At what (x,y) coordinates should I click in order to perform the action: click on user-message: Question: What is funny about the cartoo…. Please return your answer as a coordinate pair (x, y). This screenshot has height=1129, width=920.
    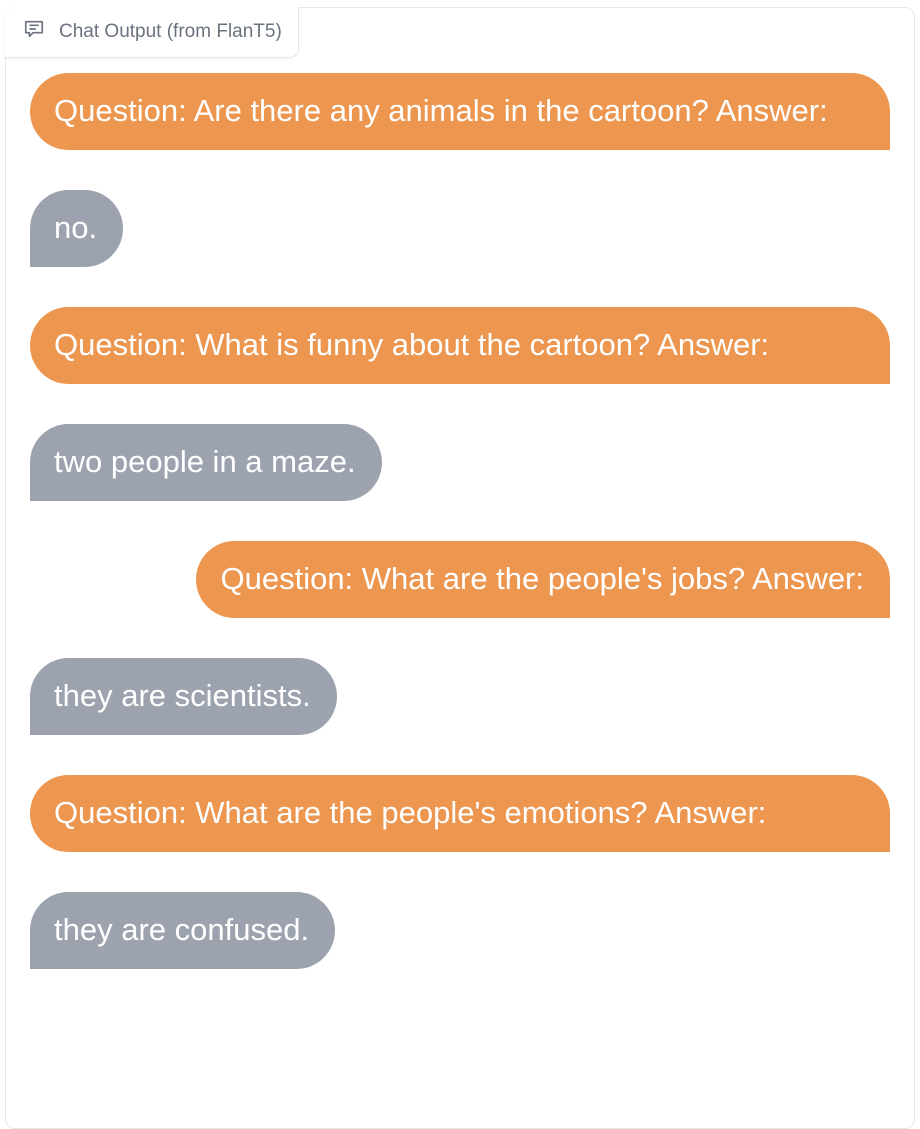
    Looking at the image, I should click on (460, 345).